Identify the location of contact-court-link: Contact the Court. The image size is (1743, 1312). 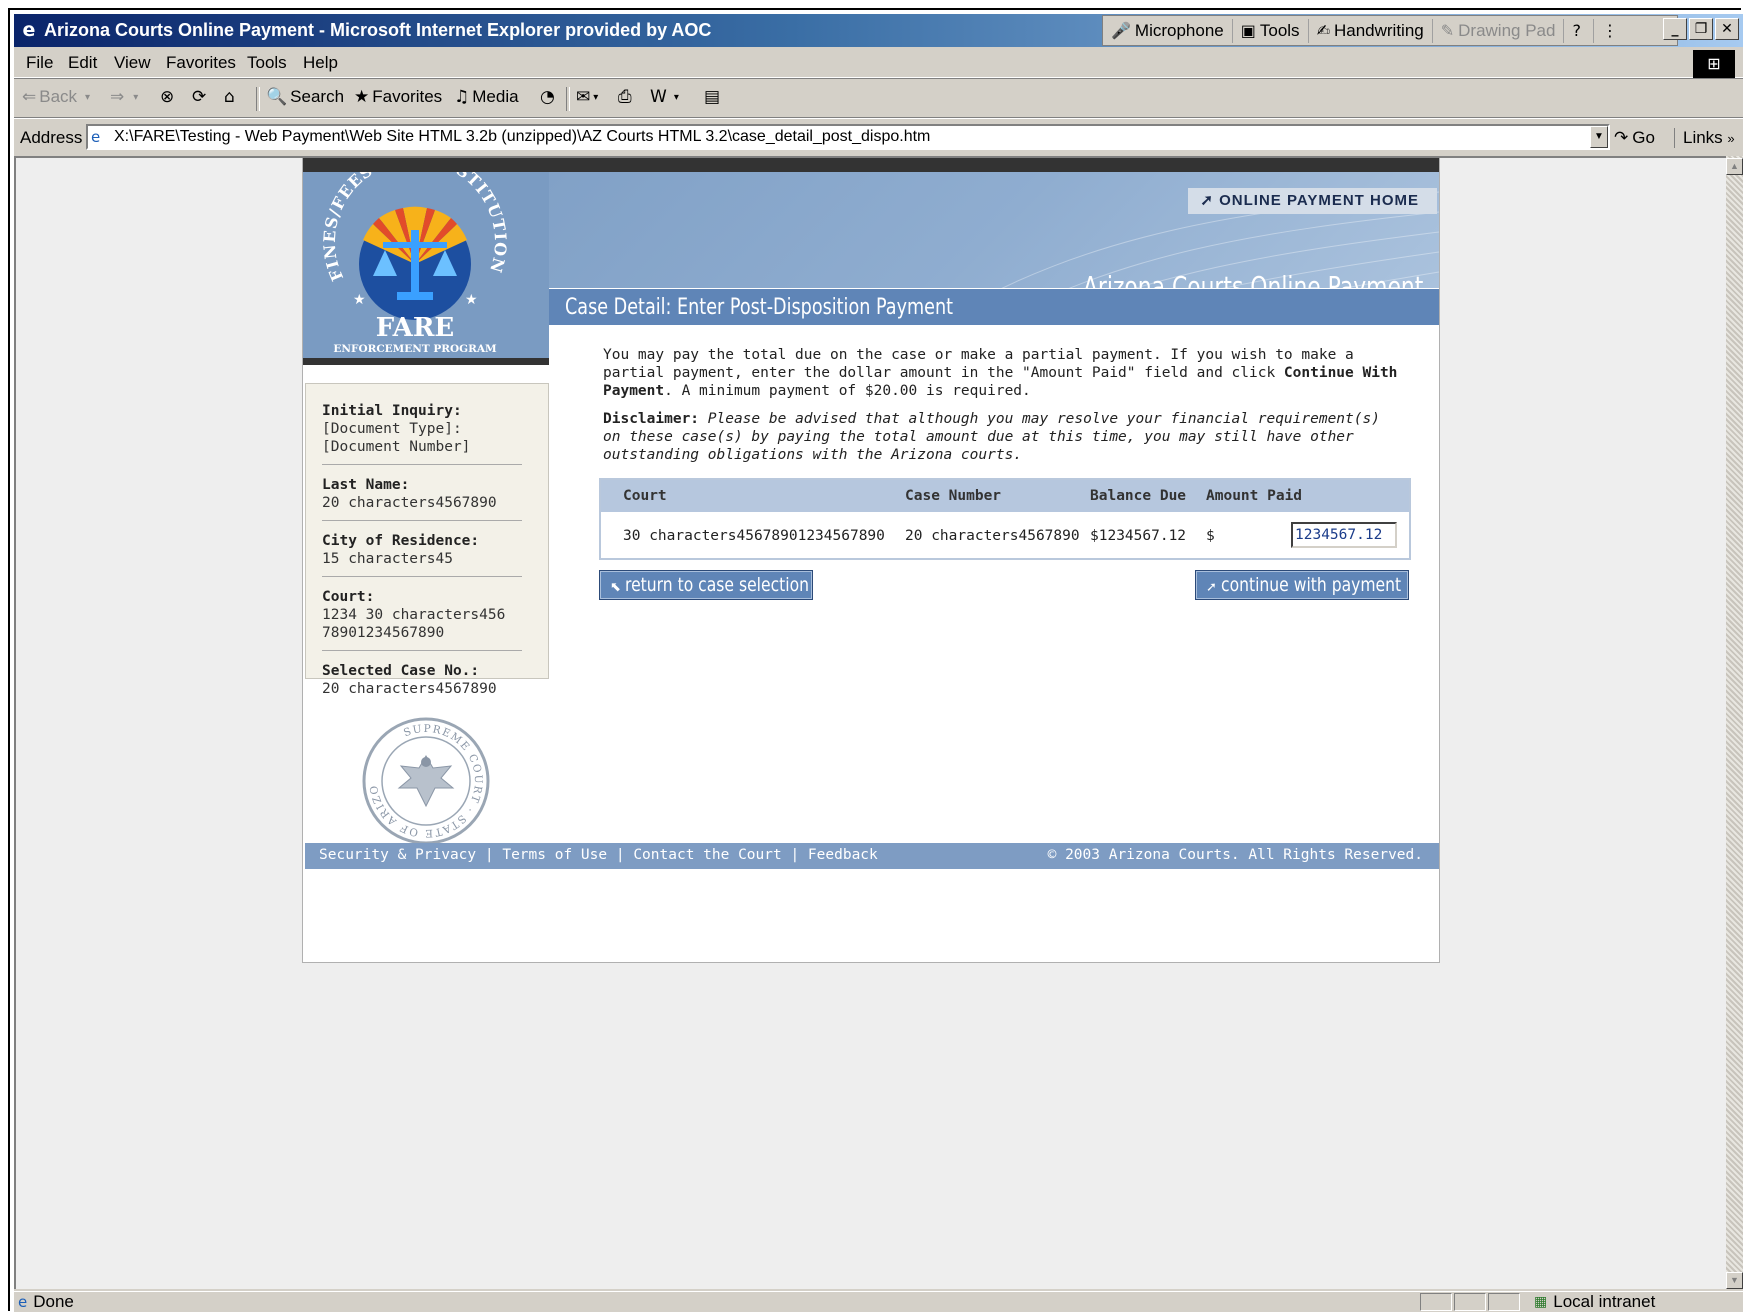
(707, 855).